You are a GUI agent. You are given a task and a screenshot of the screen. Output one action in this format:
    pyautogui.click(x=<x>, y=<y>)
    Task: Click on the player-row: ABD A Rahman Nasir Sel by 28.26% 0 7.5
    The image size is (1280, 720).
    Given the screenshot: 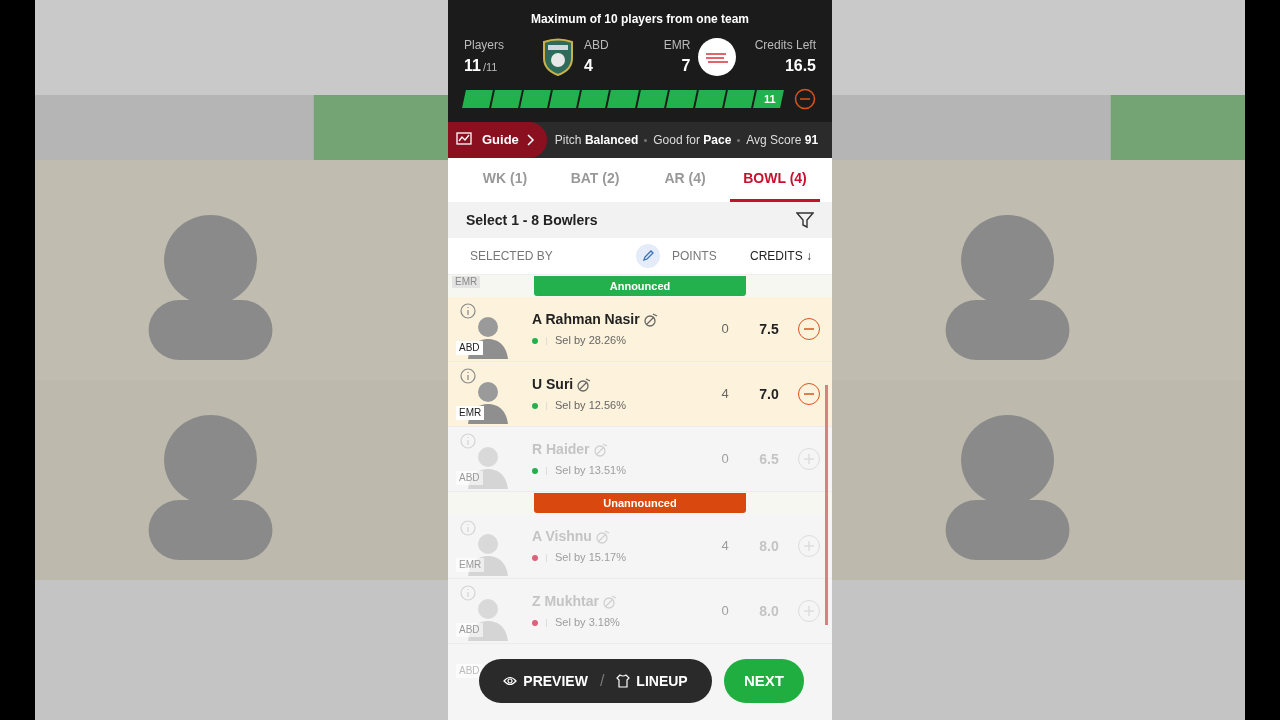 What is the action you would take?
    pyautogui.click(x=640, y=329)
    